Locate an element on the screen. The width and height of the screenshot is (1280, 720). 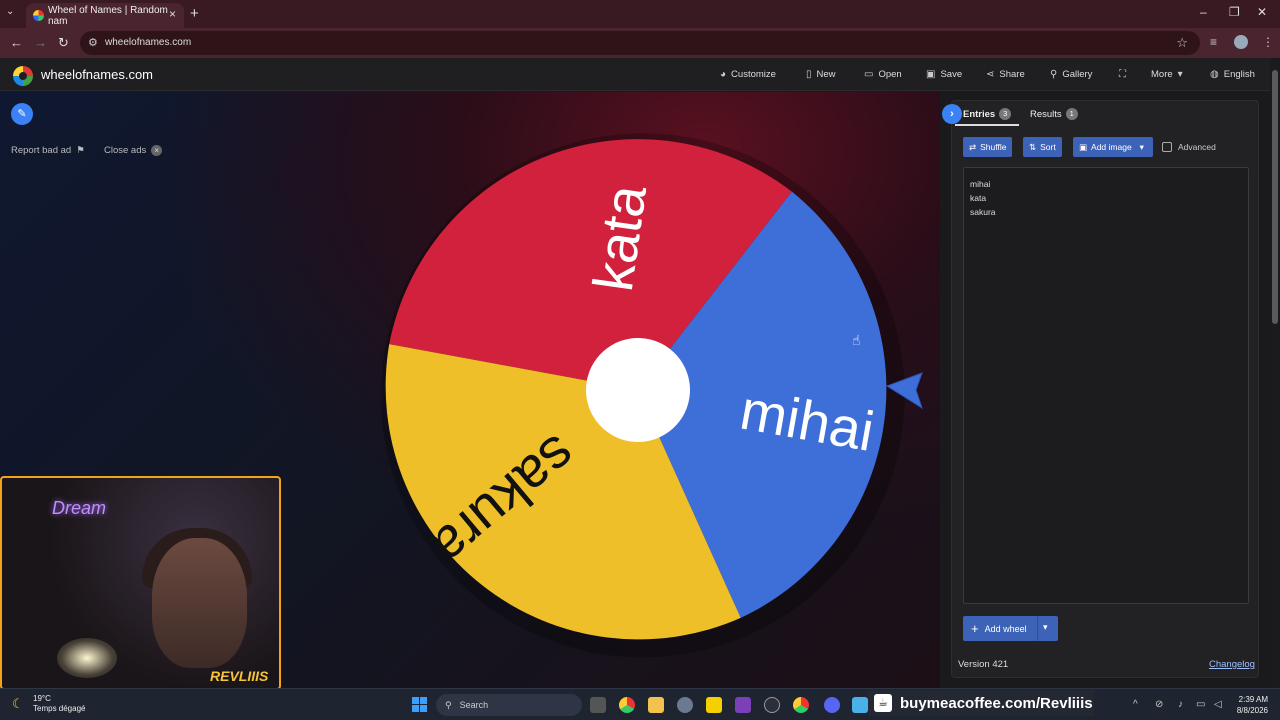
url-text: wheelofnames.com is located at coordinates (148, 42).